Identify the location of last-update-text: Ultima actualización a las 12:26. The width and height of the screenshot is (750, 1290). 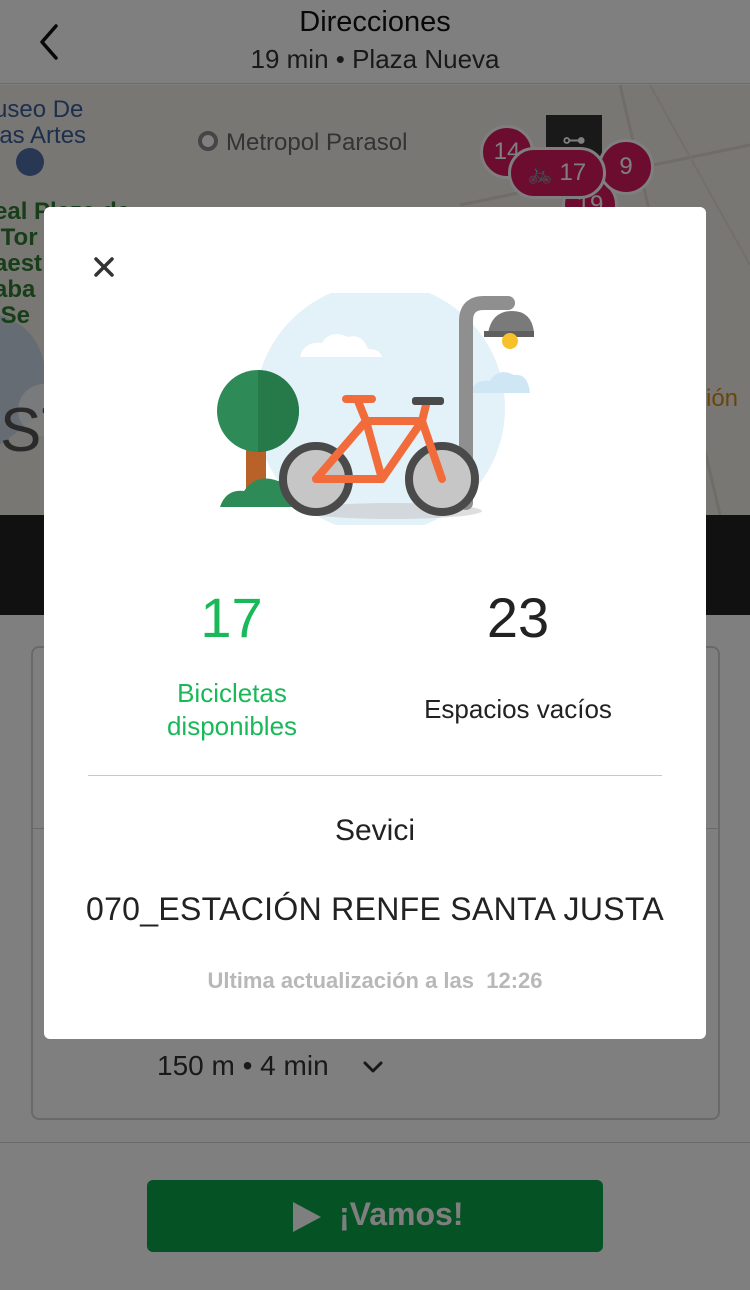
(375, 980).